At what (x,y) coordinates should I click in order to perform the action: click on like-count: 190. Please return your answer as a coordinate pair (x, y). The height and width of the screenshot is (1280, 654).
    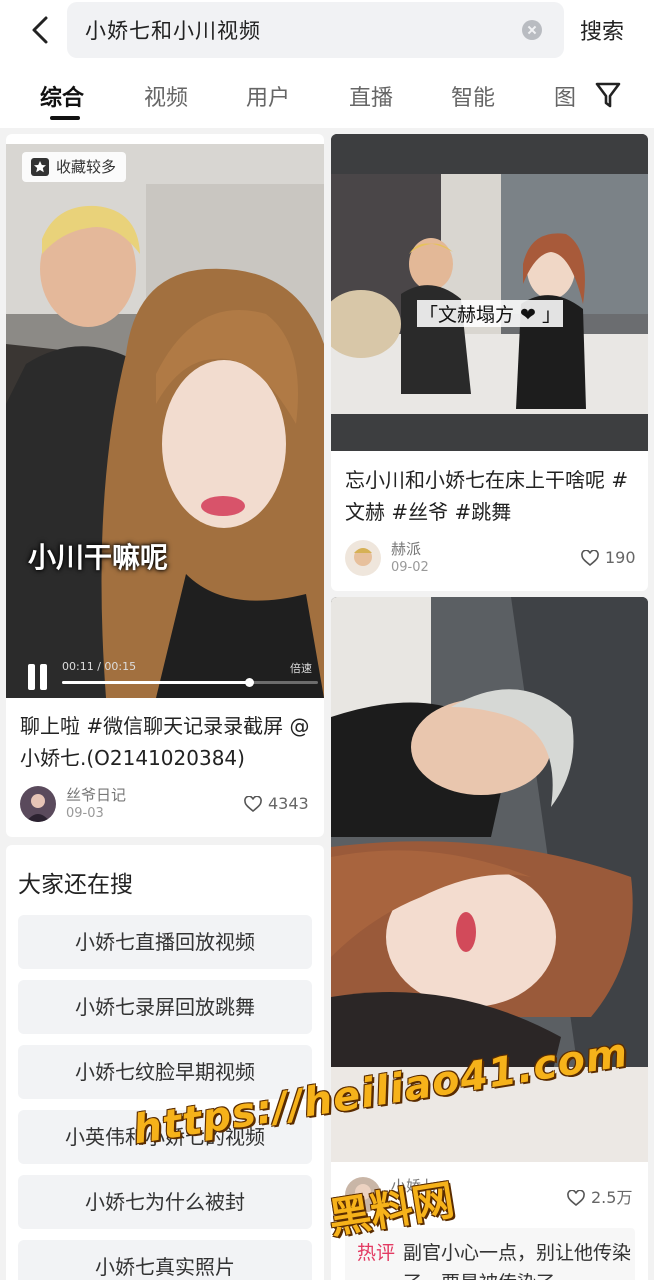
    Looking at the image, I should click on (608, 557).